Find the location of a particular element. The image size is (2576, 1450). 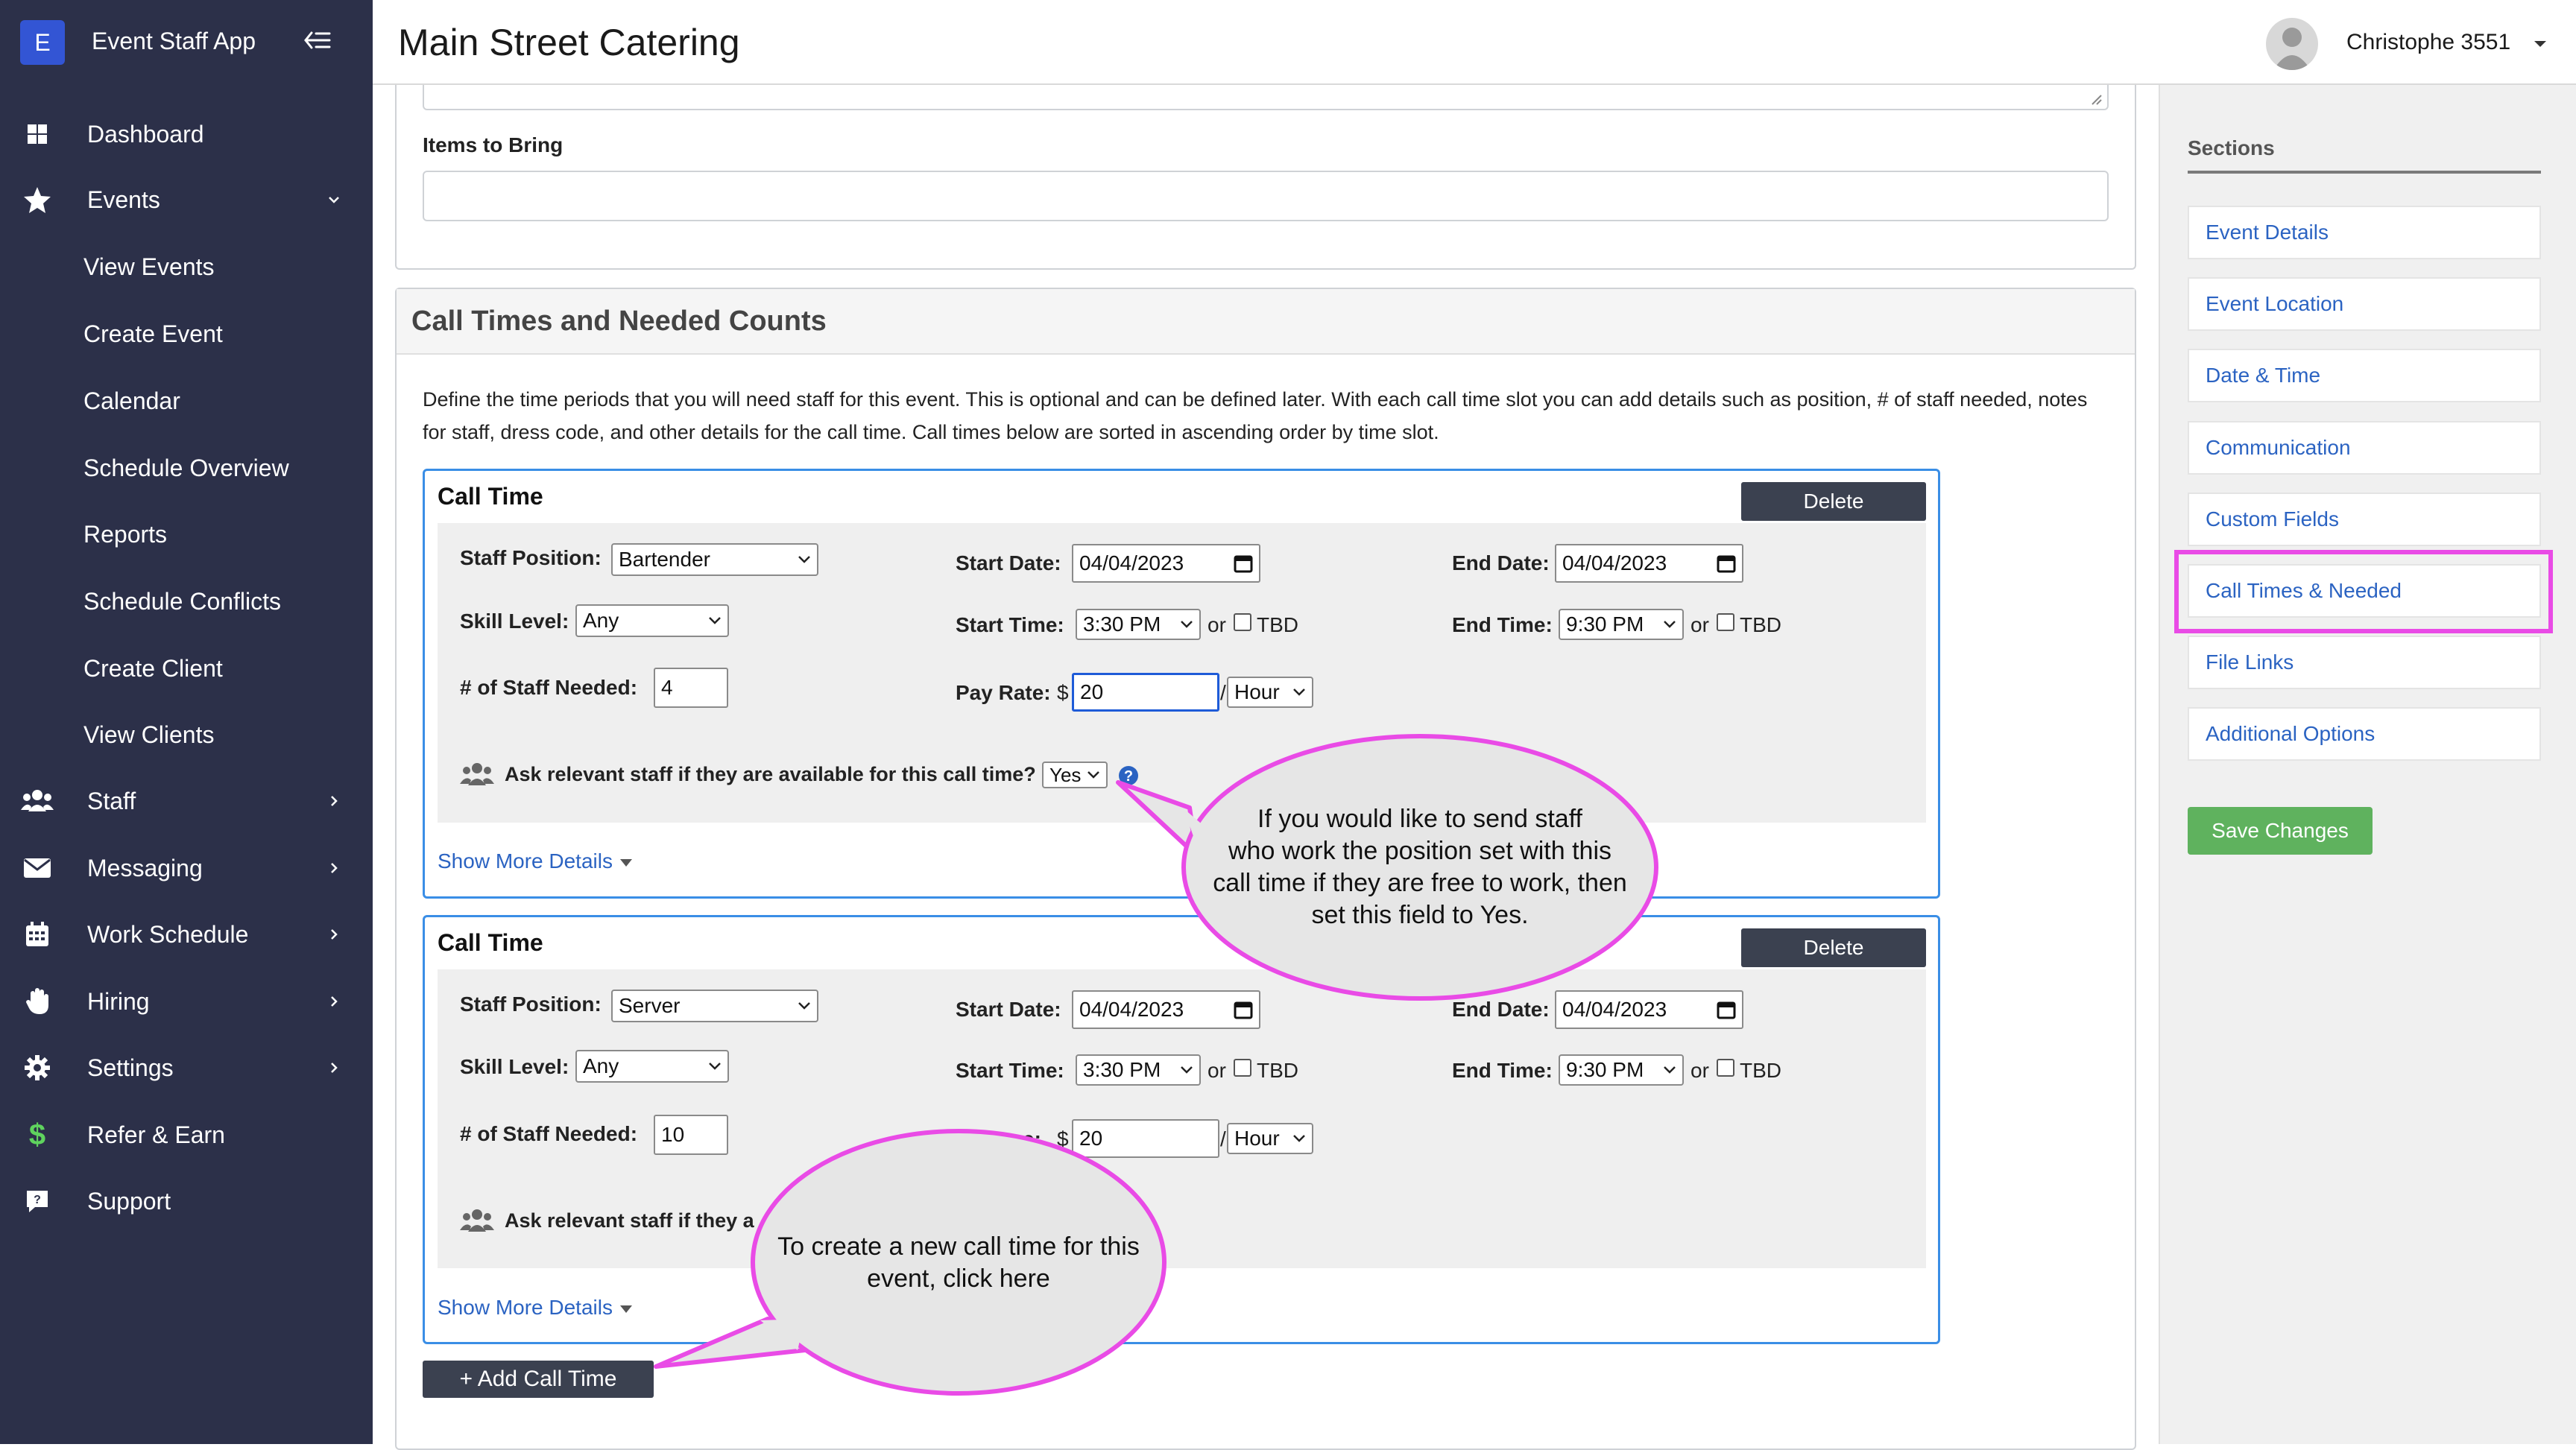

callout-line: If you would like to send staff is located at coordinates (1419, 819).